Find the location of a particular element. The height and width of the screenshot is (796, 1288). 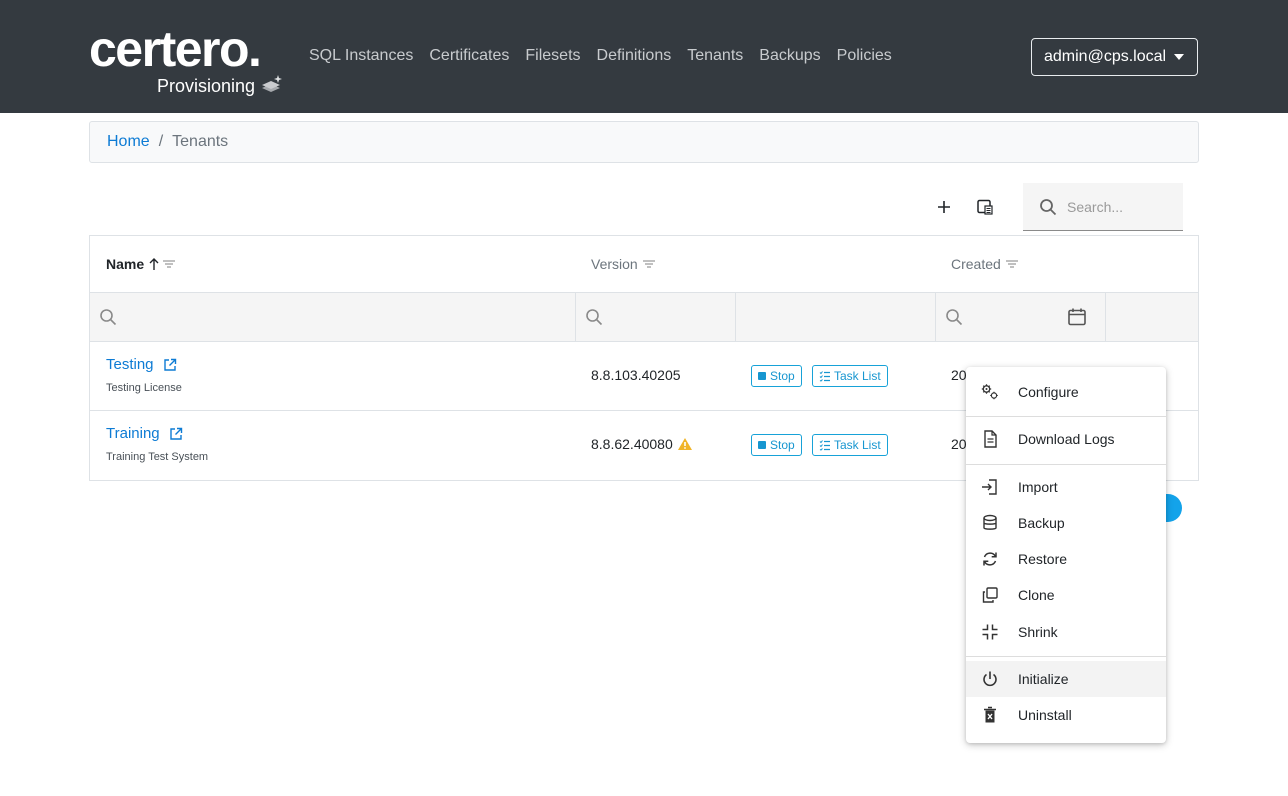

caret-down-icon is located at coordinates (1179, 57).